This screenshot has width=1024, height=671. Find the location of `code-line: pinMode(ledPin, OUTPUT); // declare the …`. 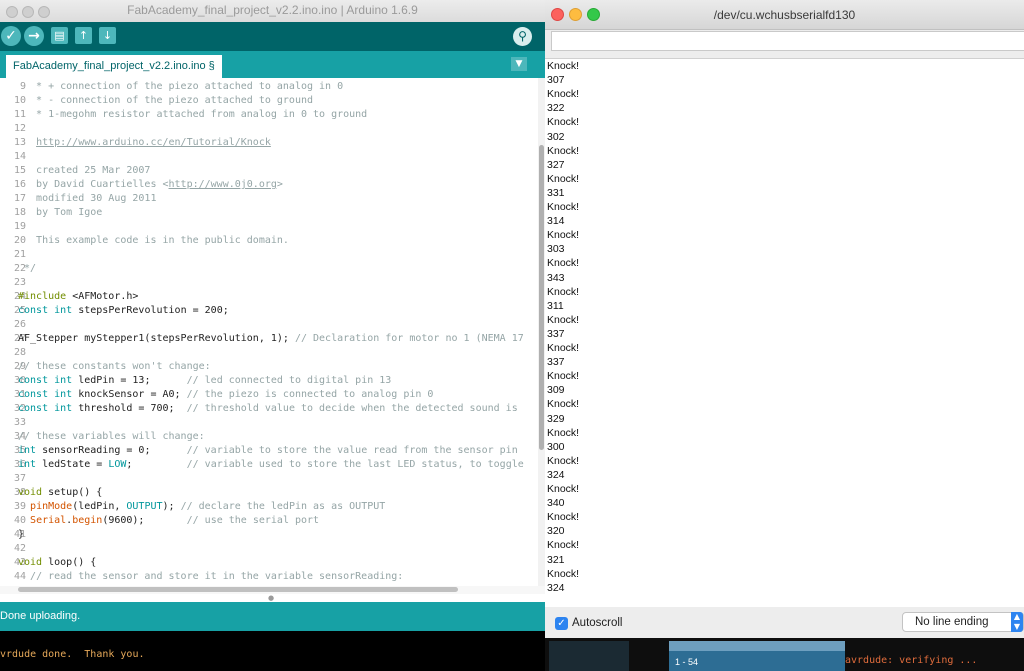

code-line: pinMode(ledPin, OUTPUT); // declare the … is located at coordinates (201, 507).